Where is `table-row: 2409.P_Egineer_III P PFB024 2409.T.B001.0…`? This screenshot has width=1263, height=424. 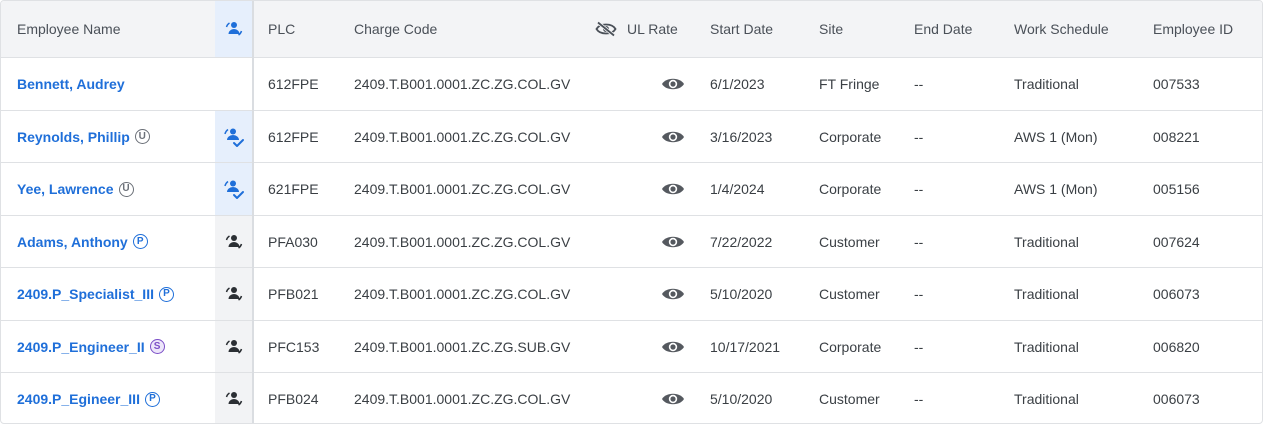
table-row: 2409.P_Egineer_III P PFB024 2409.T.B001.0… is located at coordinates (631, 398).